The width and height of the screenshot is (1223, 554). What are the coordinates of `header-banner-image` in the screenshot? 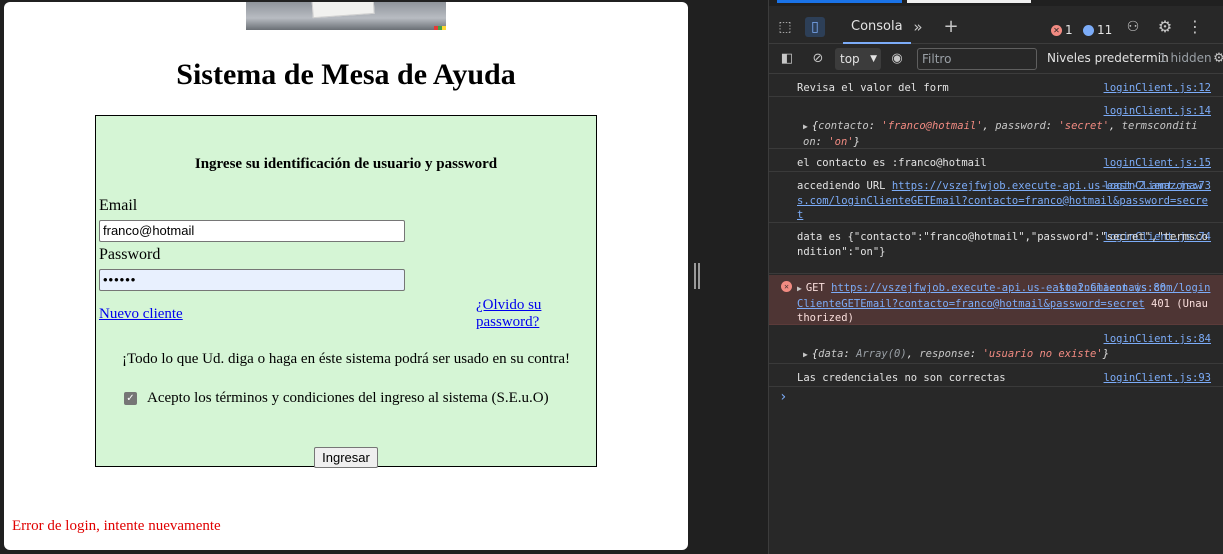 It's located at (346, 16).